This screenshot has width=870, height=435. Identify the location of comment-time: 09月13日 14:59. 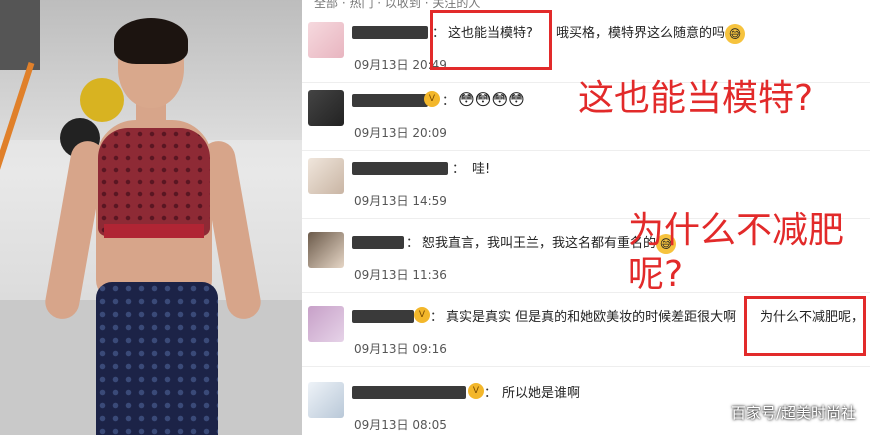
(400, 201).